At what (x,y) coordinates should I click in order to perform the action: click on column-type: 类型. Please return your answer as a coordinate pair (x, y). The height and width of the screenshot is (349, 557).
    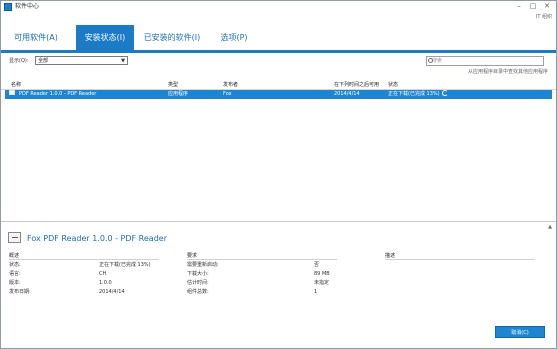
    Looking at the image, I should click on (173, 85).